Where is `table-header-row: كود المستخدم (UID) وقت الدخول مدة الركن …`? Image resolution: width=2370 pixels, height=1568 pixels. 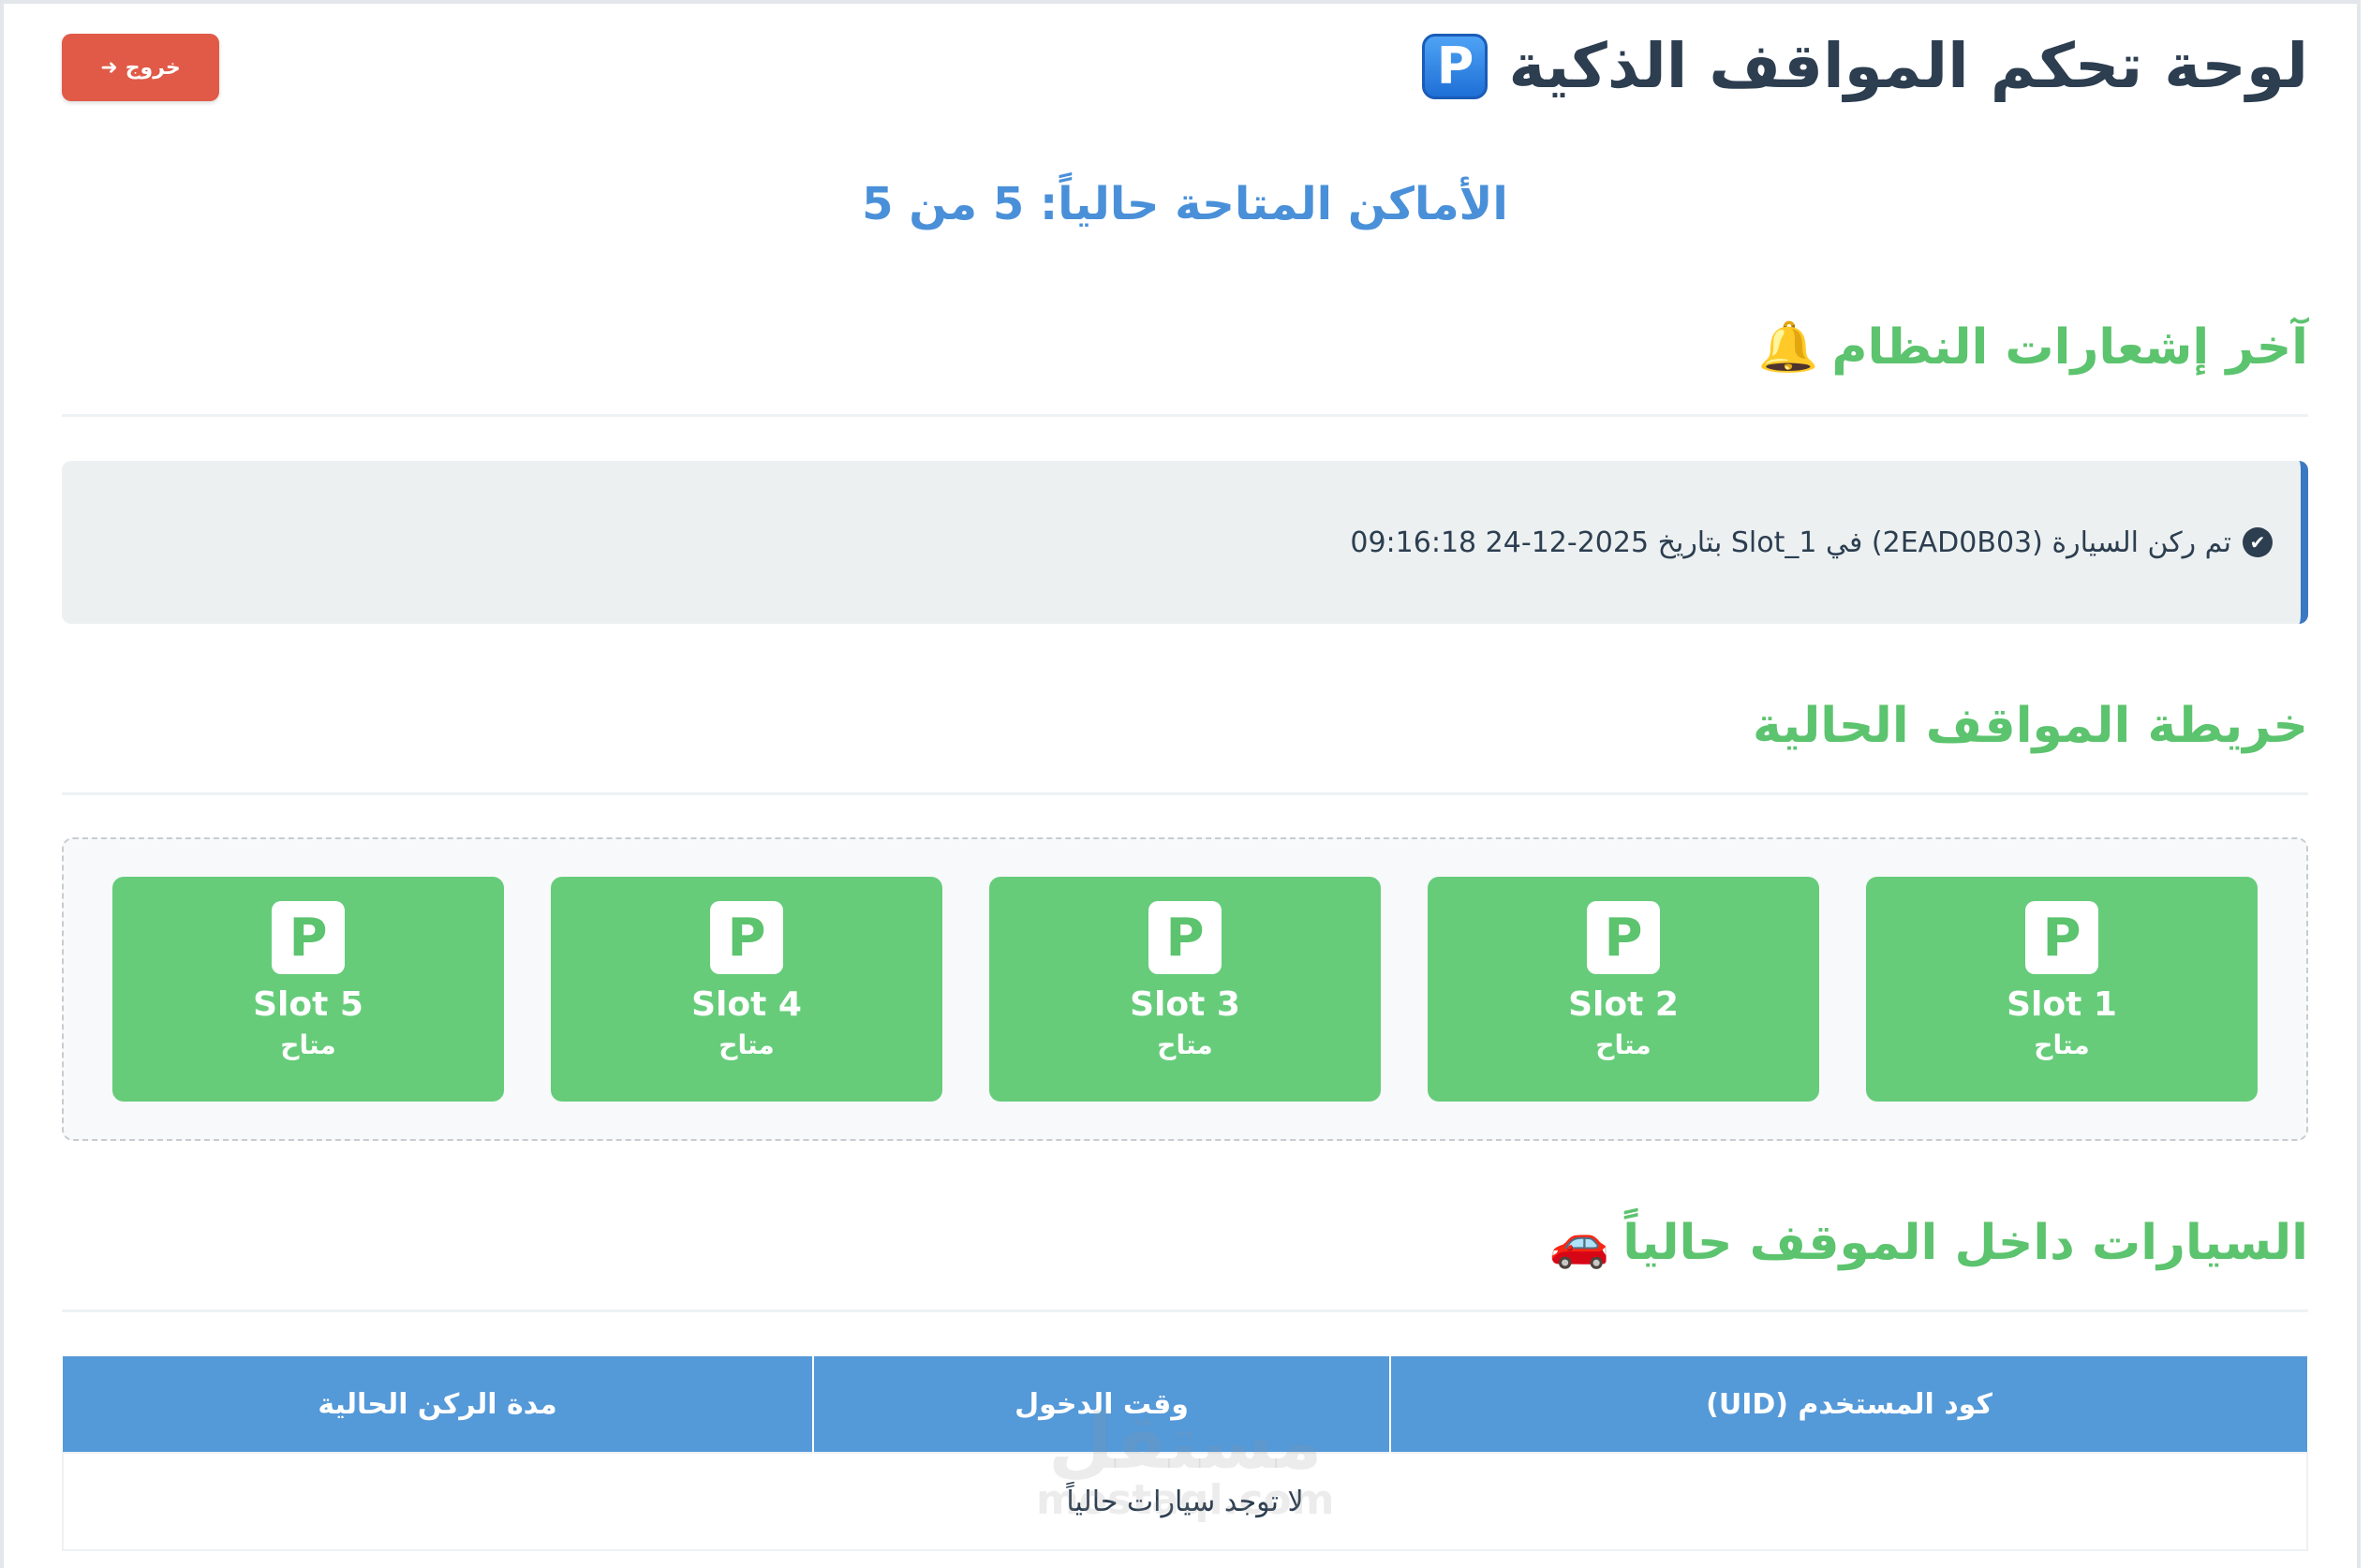
table-header-row: كود المستخدم (UID) وقت الدخول مدة الركن … is located at coordinates (1185, 1404).